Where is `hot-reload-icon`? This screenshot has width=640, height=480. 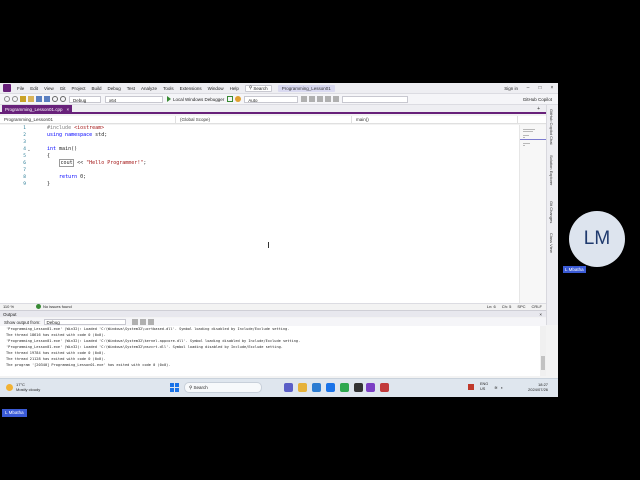 hot-reload-icon is located at coordinates (238, 99).